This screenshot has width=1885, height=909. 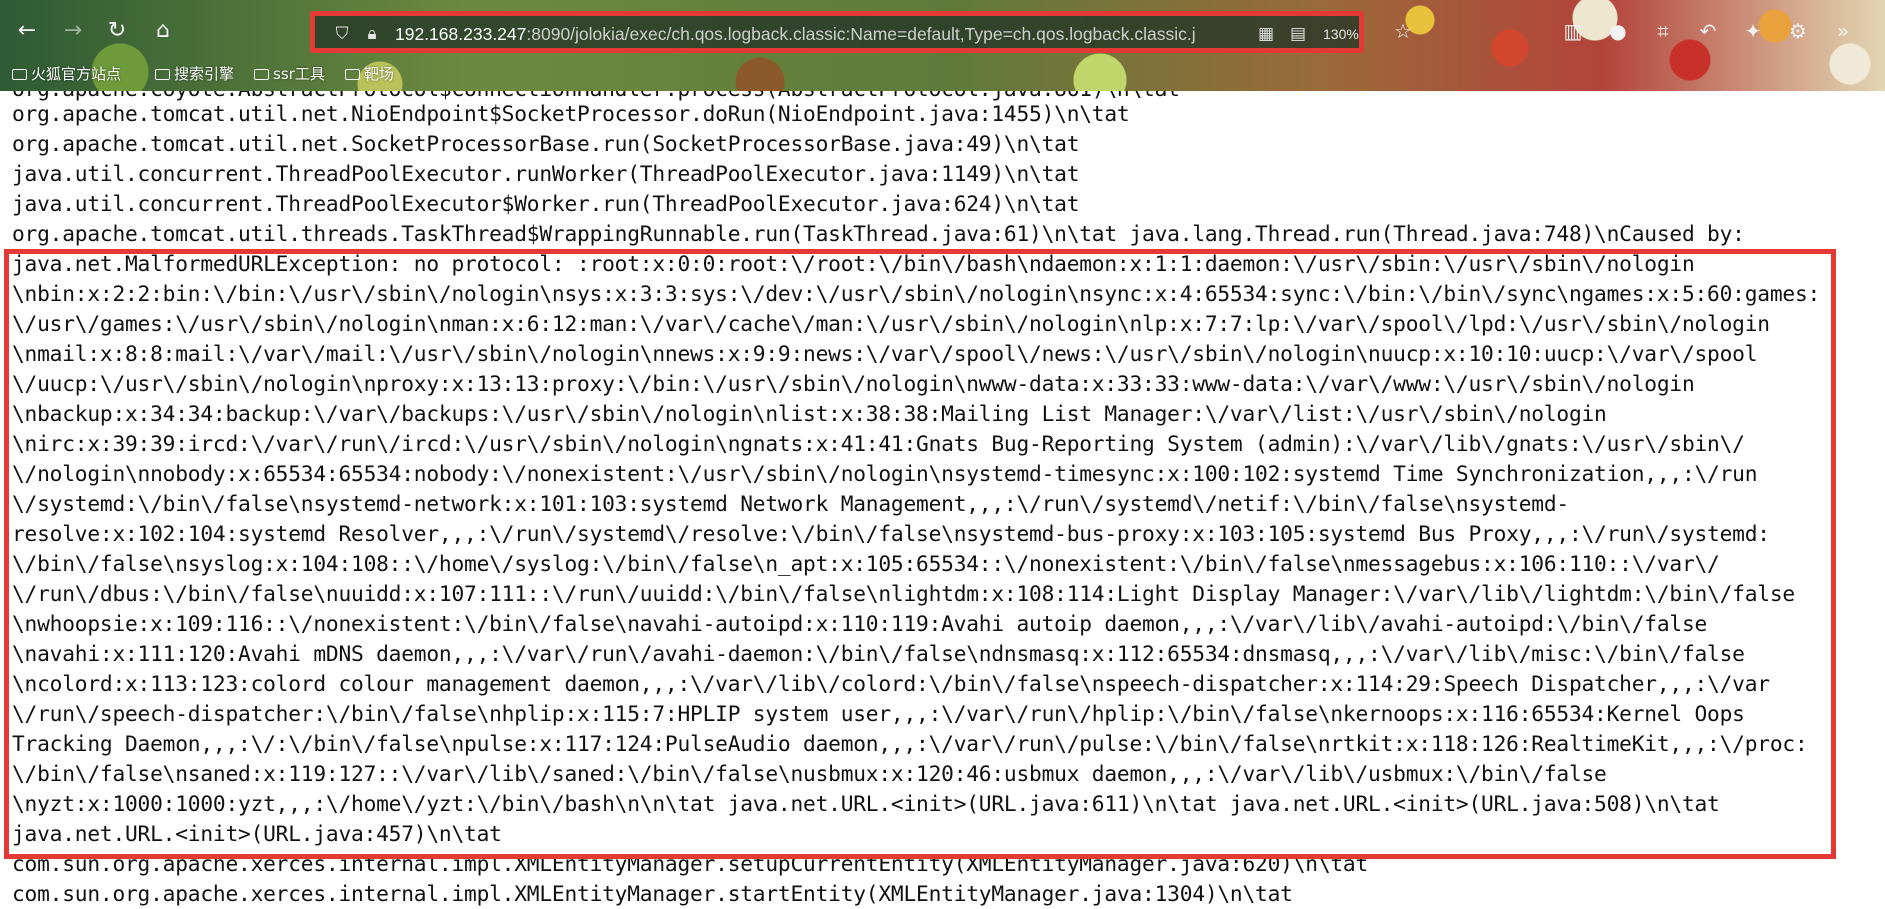 I want to click on undo-button: ↶, so click(x=1708, y=31).